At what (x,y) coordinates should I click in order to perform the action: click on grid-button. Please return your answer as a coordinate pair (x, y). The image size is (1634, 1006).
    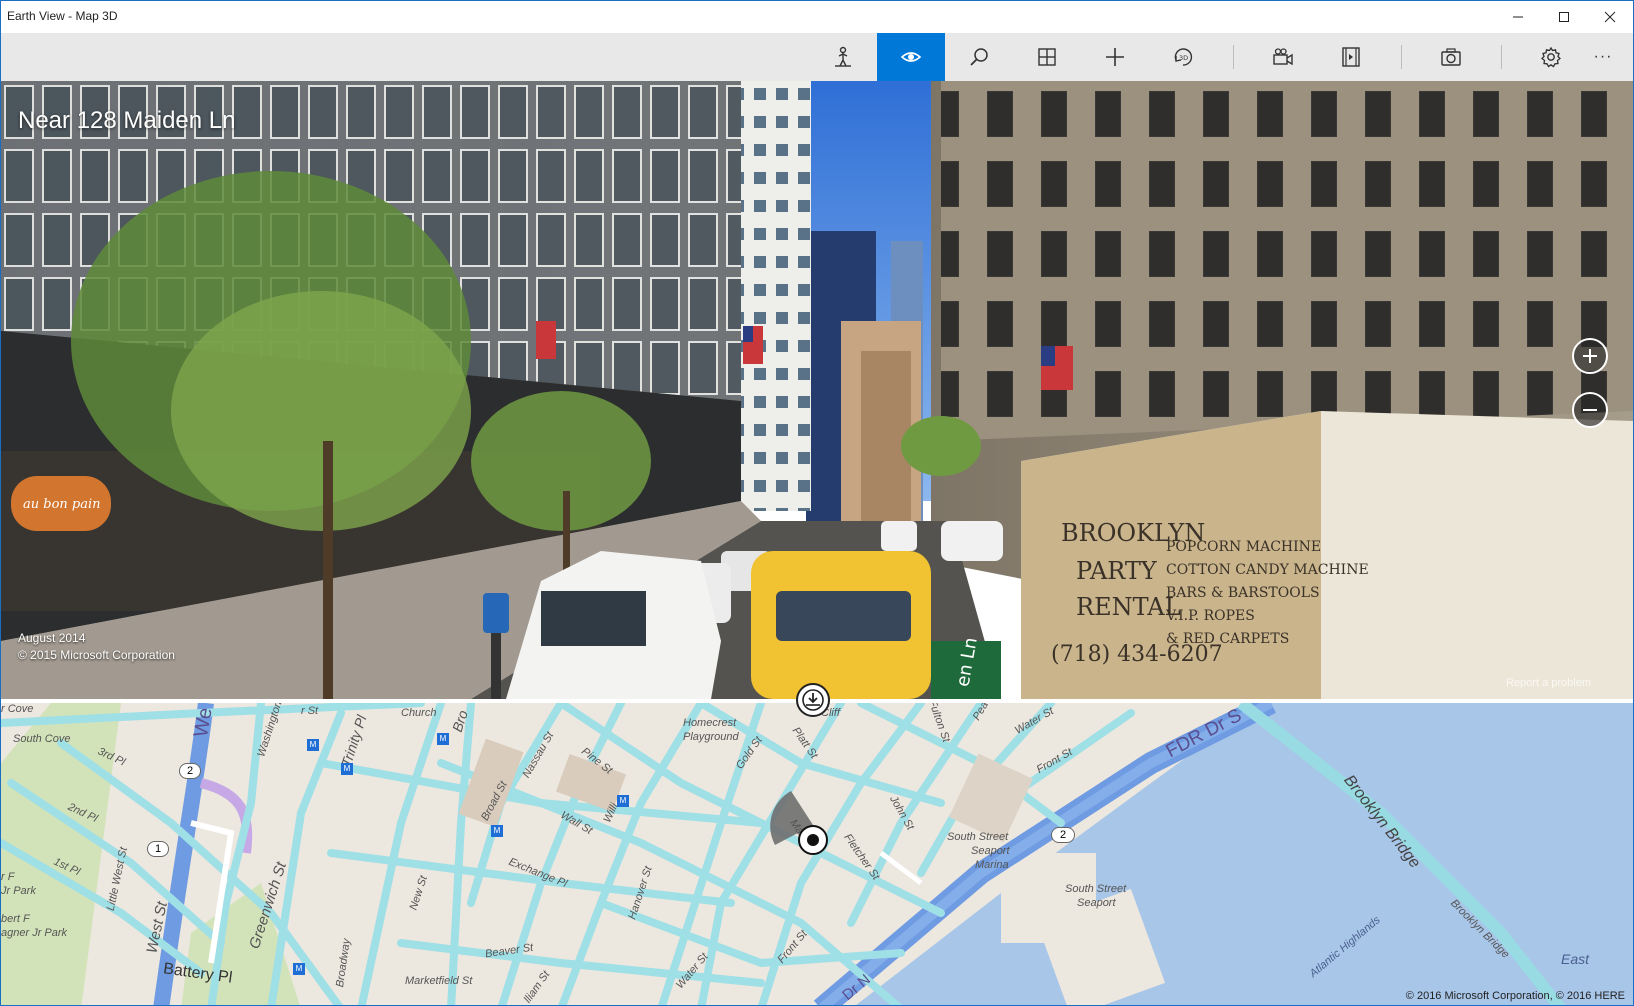
    Looking at the image, I should click on (1047, 57).